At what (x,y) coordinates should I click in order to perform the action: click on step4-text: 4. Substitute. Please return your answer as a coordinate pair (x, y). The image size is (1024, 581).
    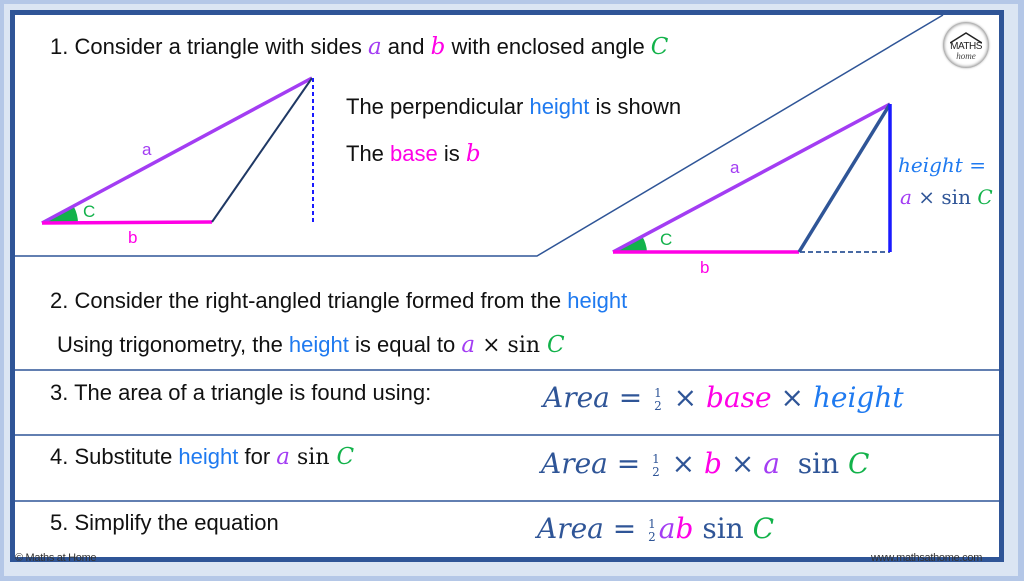
    Looking at the image, I should click on (114, 456).